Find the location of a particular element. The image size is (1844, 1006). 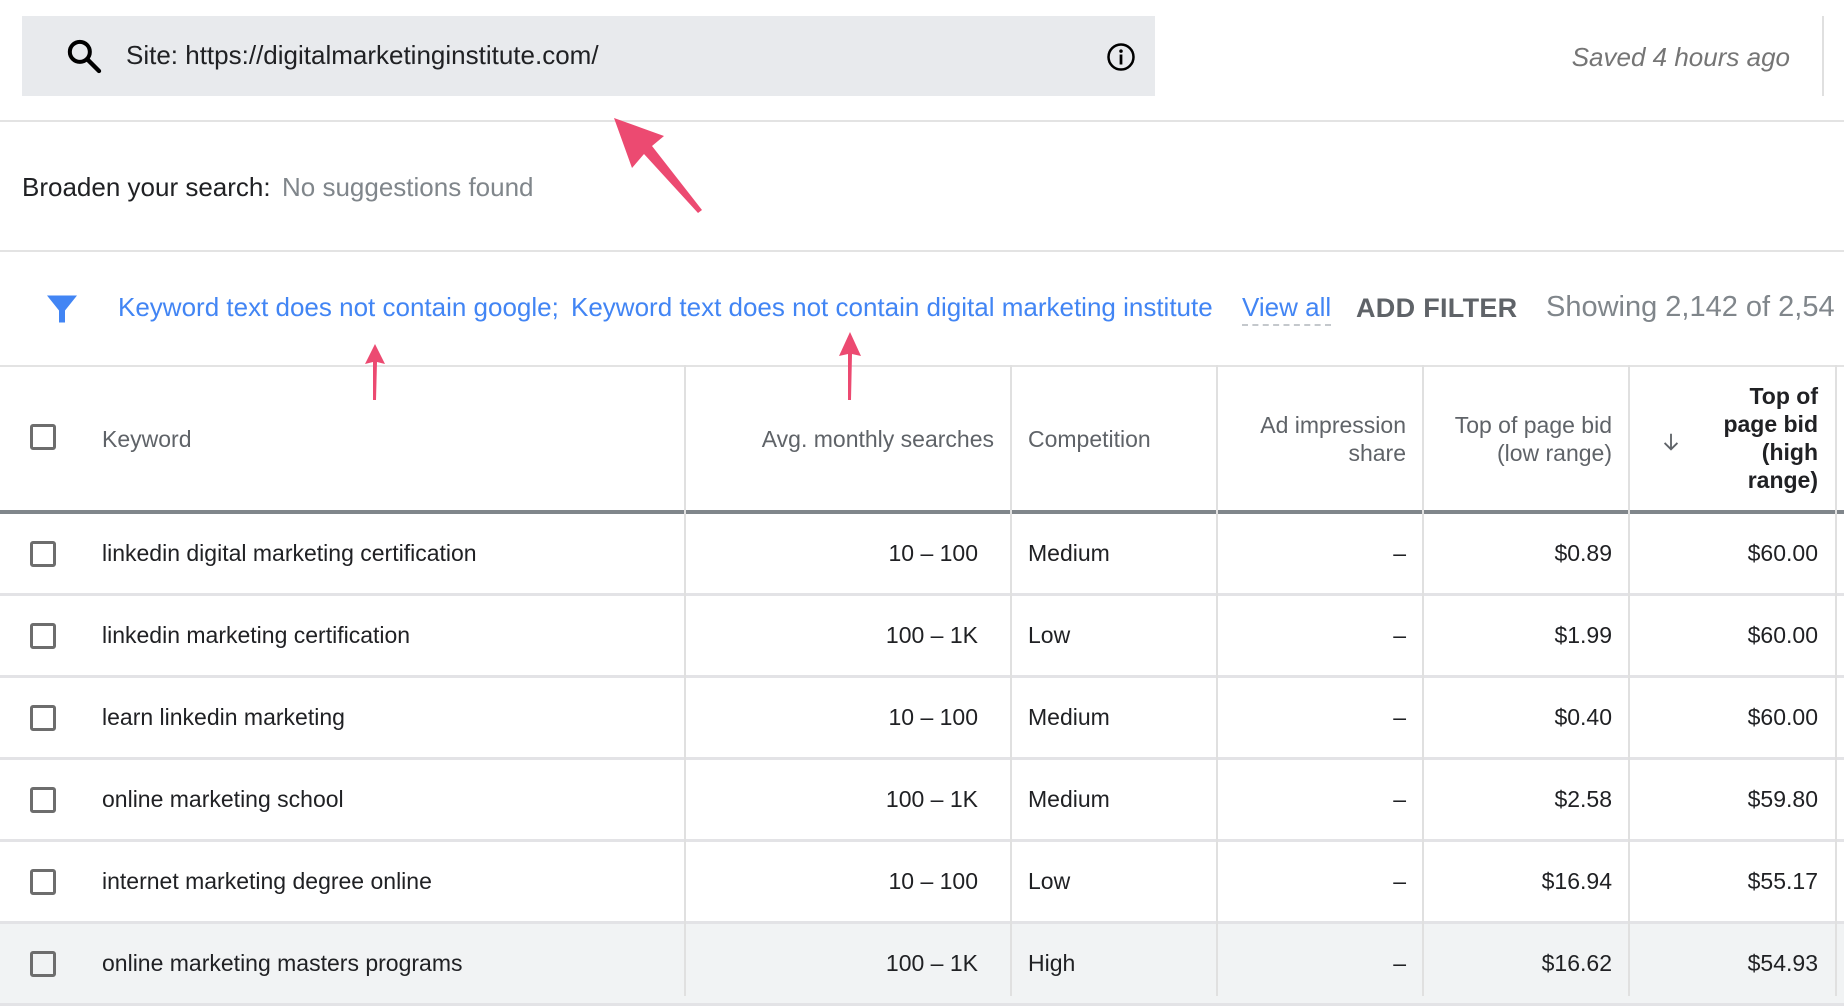

cell-bid-high: $55.17 is located at coordinates (1782, 881).